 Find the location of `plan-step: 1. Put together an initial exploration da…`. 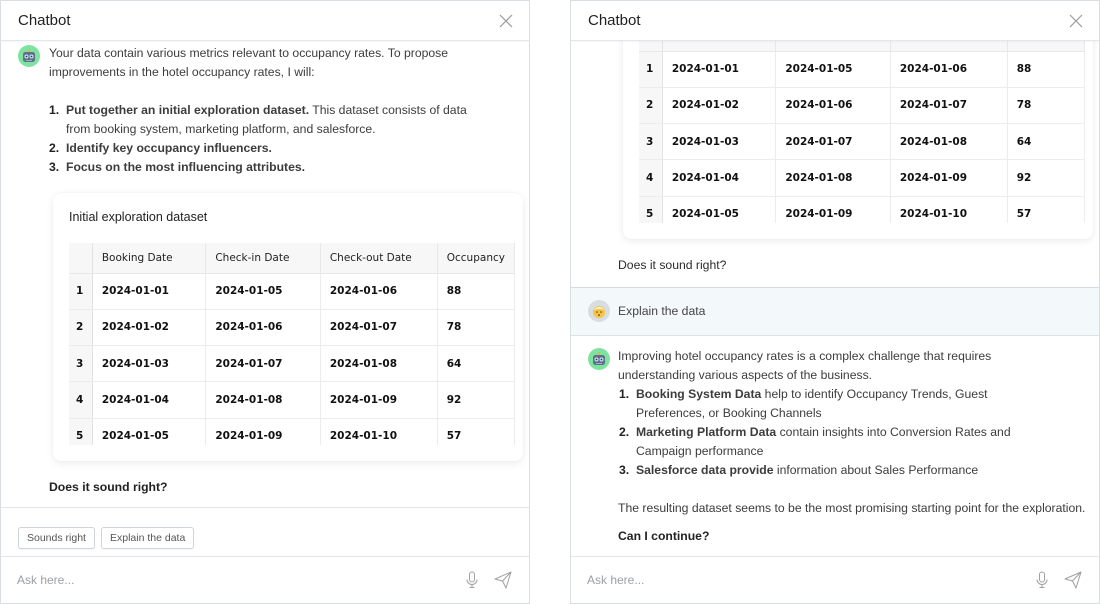

plan-step: 1. Put together an initial exploration da… is located at coordinates (258, 119).